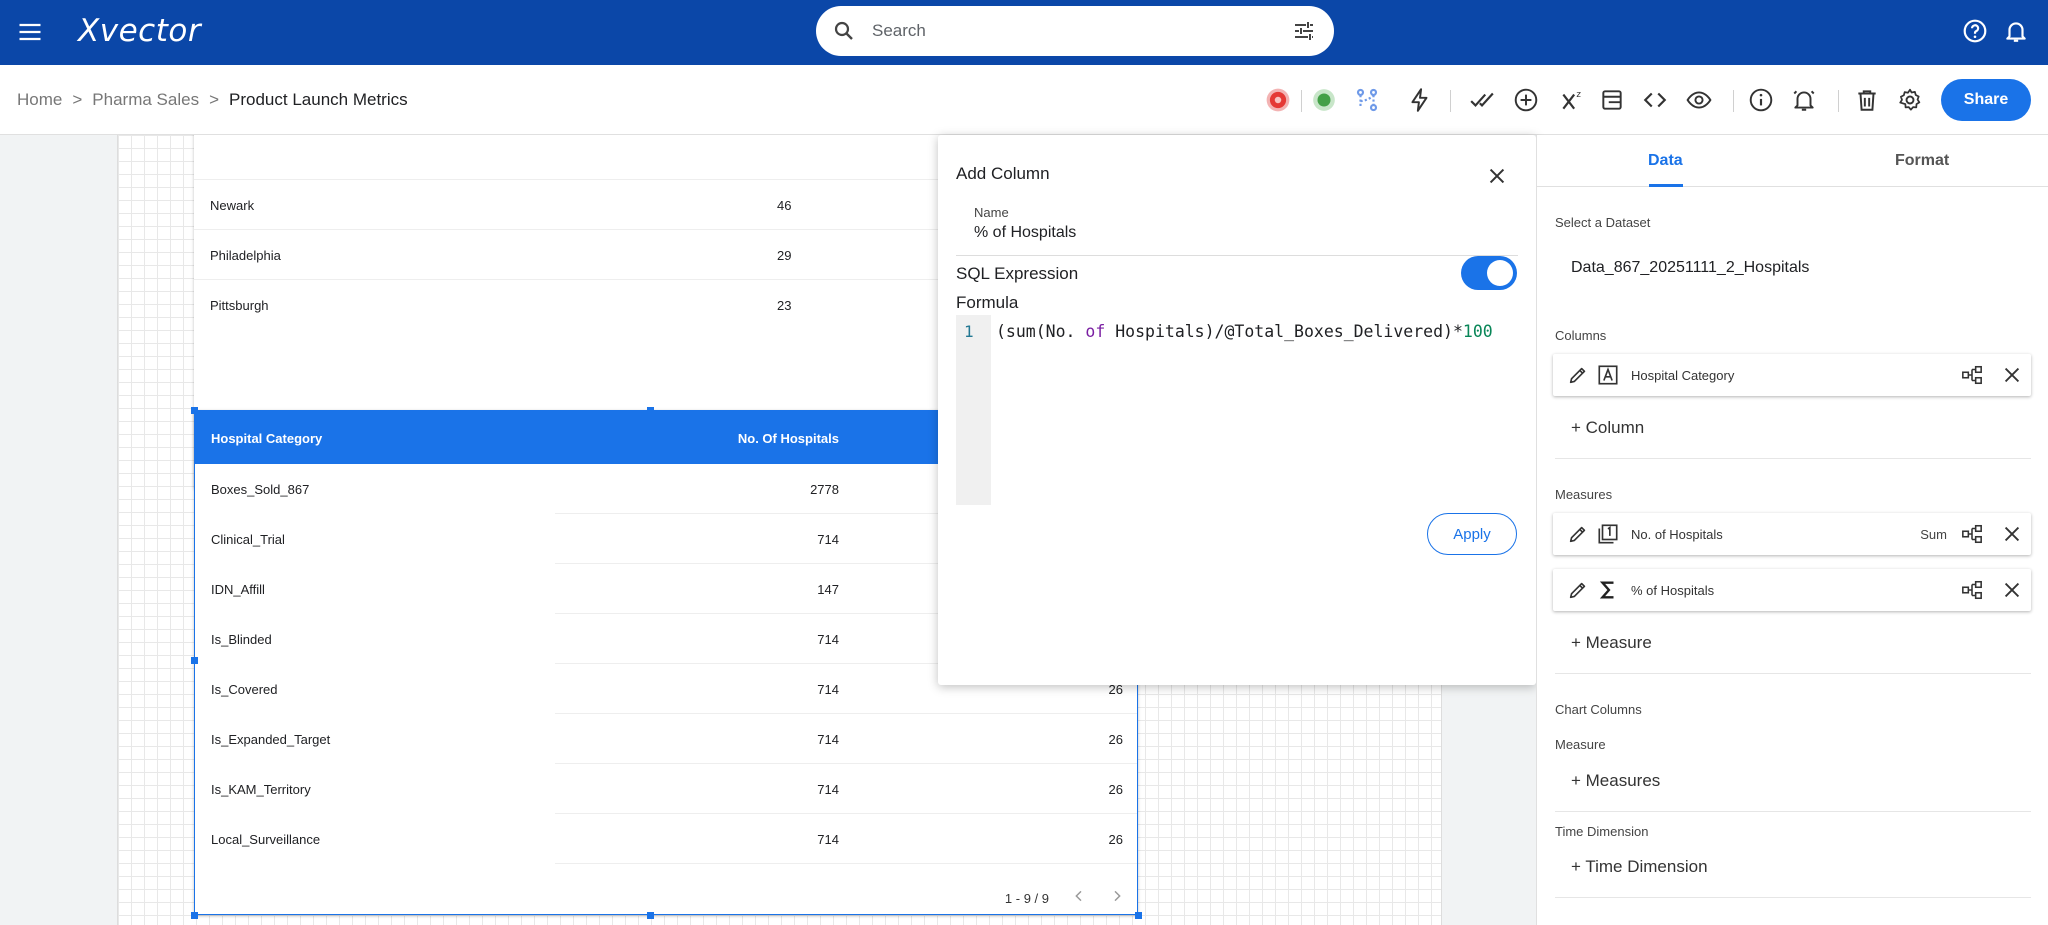 This screenshot has height=925, width=2048. What do you see at coordinates (1304, 31) in the screenshot?
I see `tune-icon` at bounding box center [1304, 31].